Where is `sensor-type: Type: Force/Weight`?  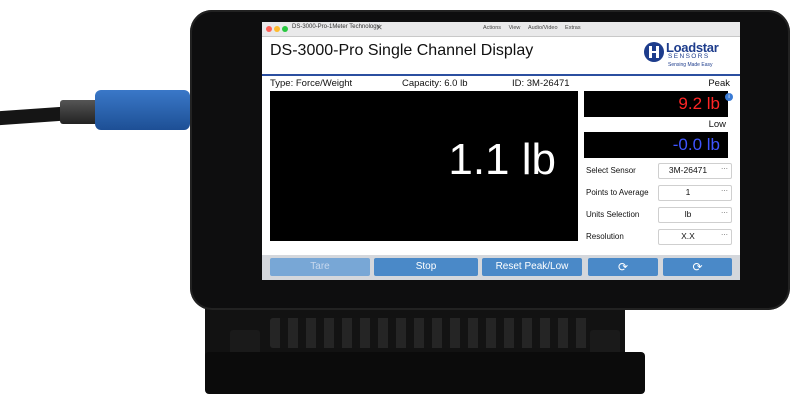 sensor-type: Type: Force/Weight is located at coordinates (311, 83).